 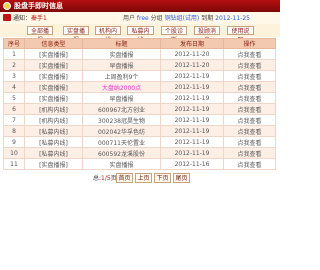 I want to click on table-row: 4 [实盘播报] 大盘纳2000点 2012-11-19 点我查看, so click(x=139, y=87).